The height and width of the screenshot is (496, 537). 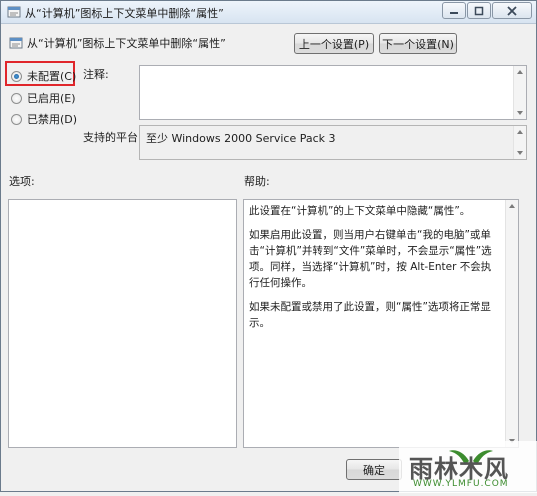 I want to click on radio-enabled: 已启用(E), so click(x=43, y=98).